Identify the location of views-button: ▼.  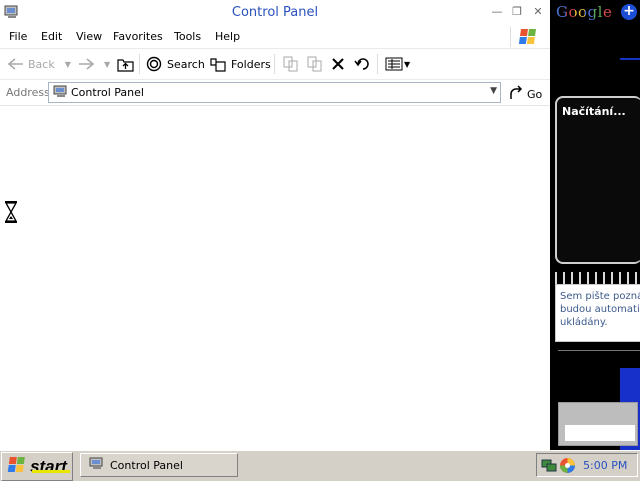
(397, 64).